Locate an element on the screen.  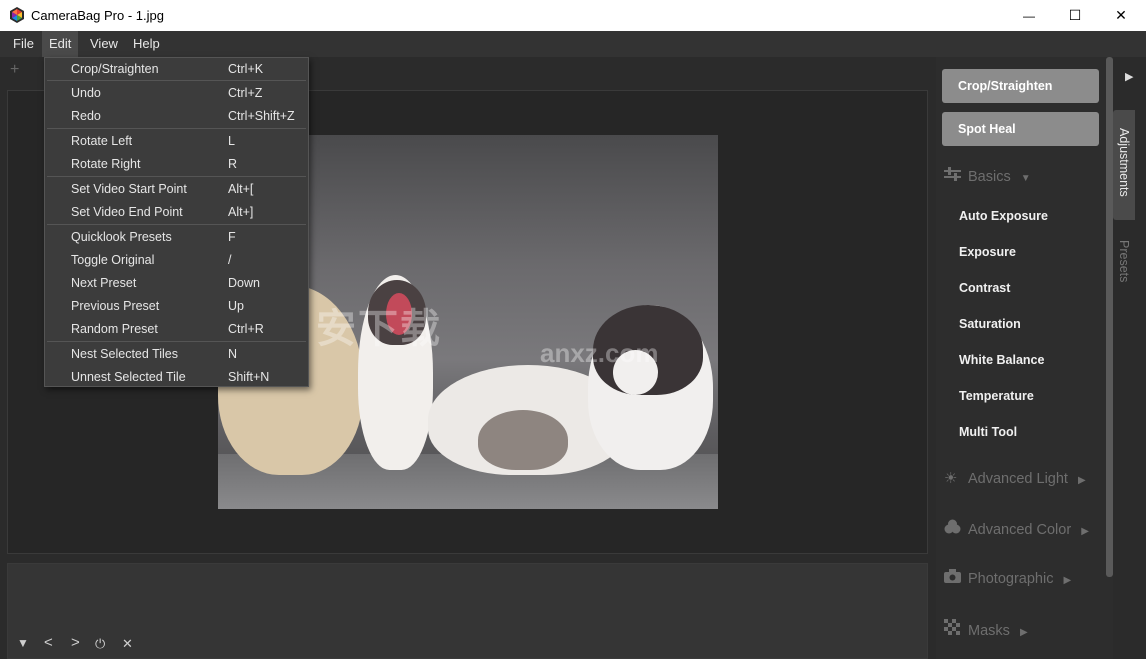
menu-item-label: Previous Preset is located at coordinates (115, 306).